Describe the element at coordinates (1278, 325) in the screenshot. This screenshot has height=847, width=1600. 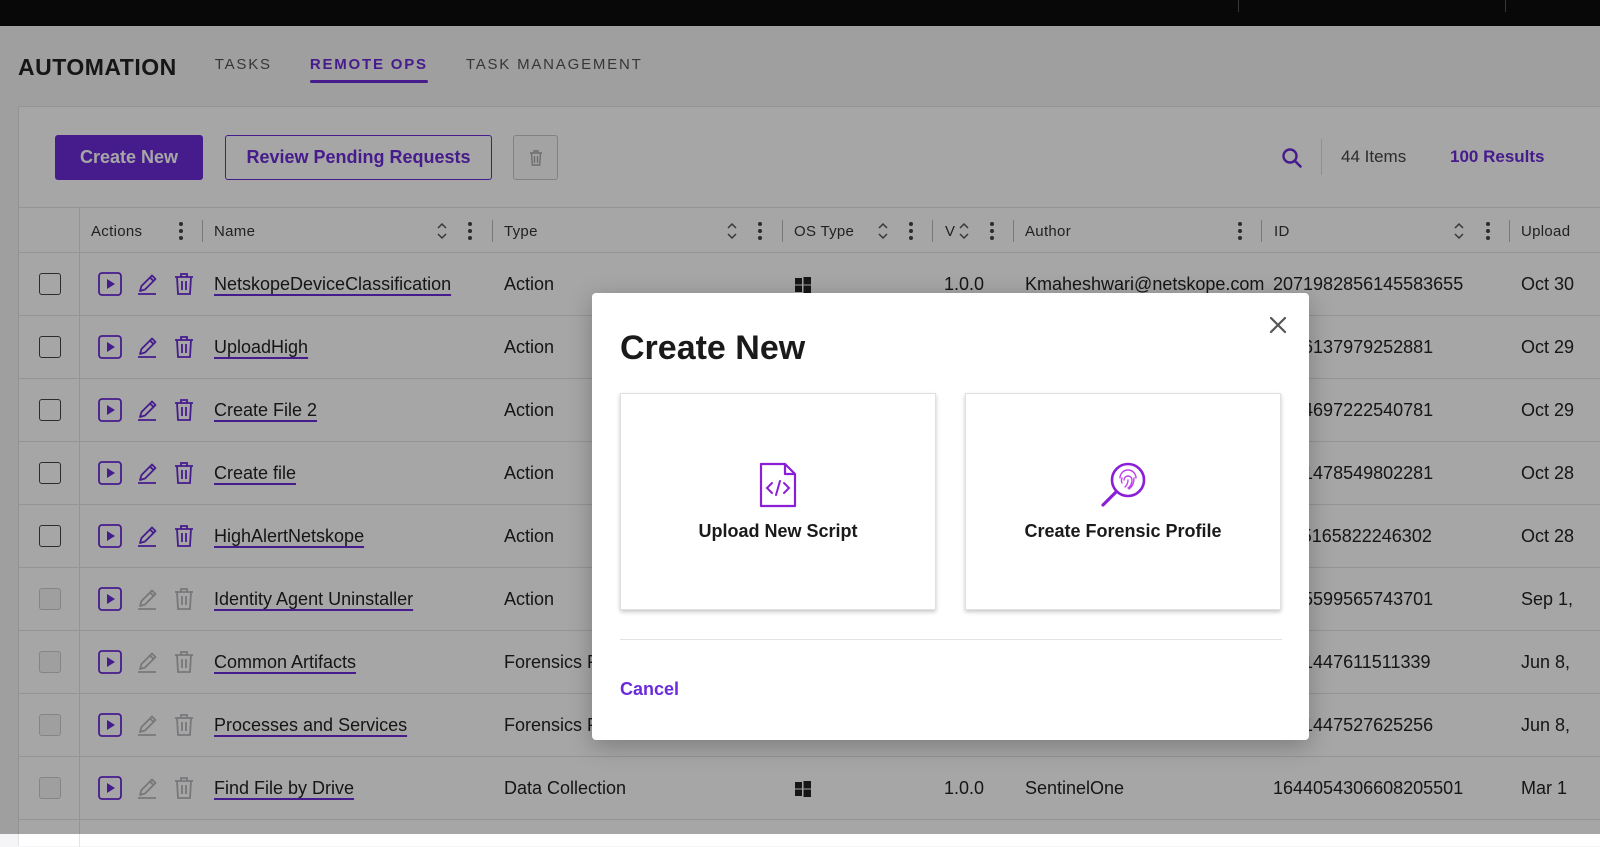
I see `close-icon` at that location.